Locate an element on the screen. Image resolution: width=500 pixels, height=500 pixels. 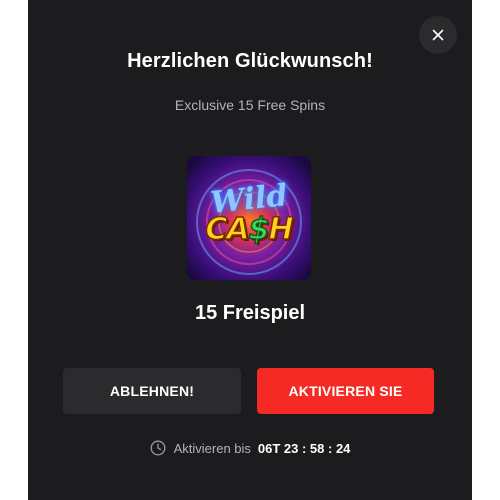
close-button is located at coordinates (438, 35).